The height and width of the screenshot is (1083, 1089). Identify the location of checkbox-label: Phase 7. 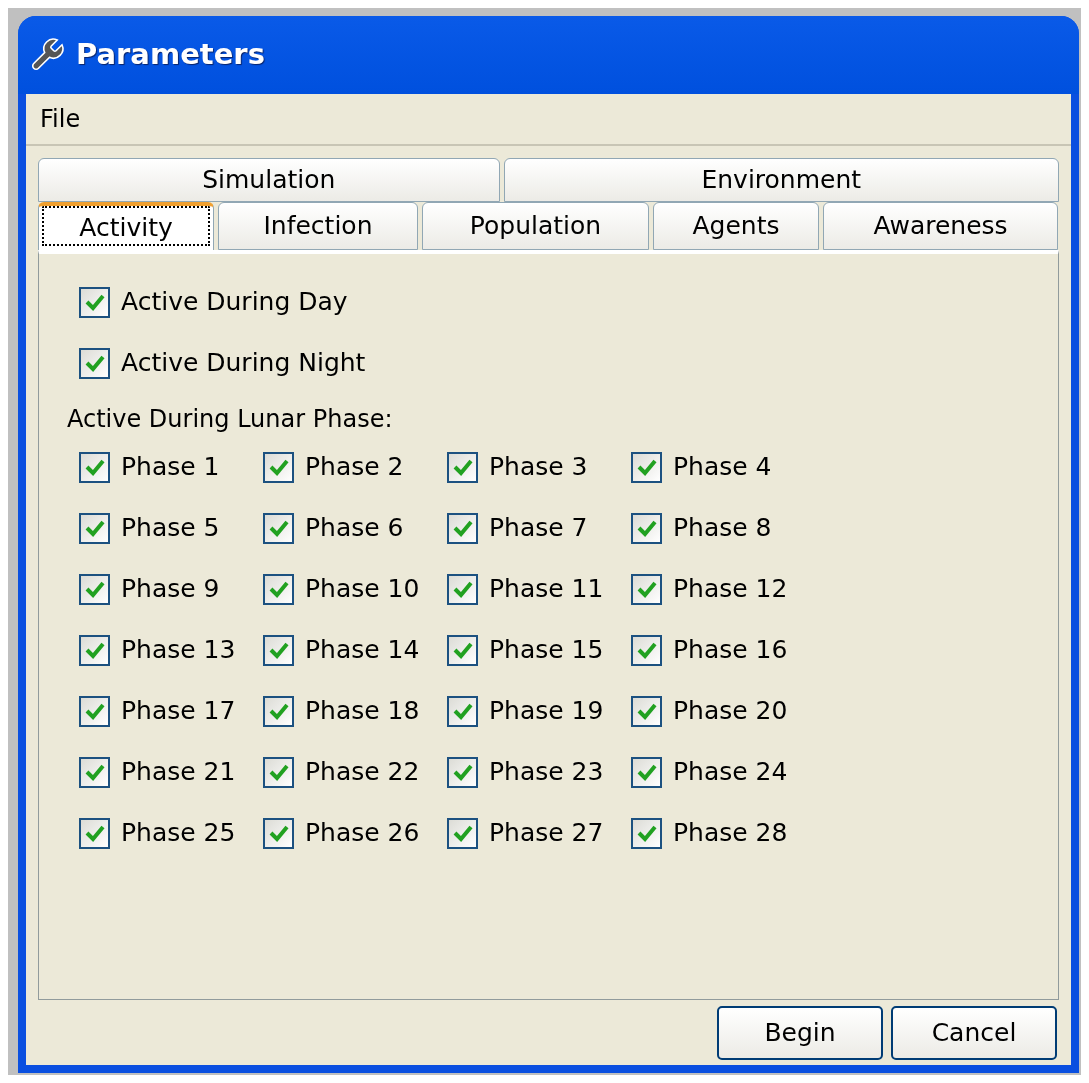
(538, 528).